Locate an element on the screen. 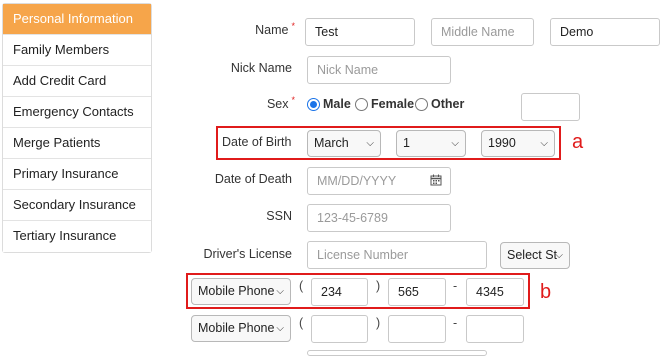 Image resolution: width=667 pixels, height=356 pixels. dob-day-value: 1 is located at coordinates (406, 143).